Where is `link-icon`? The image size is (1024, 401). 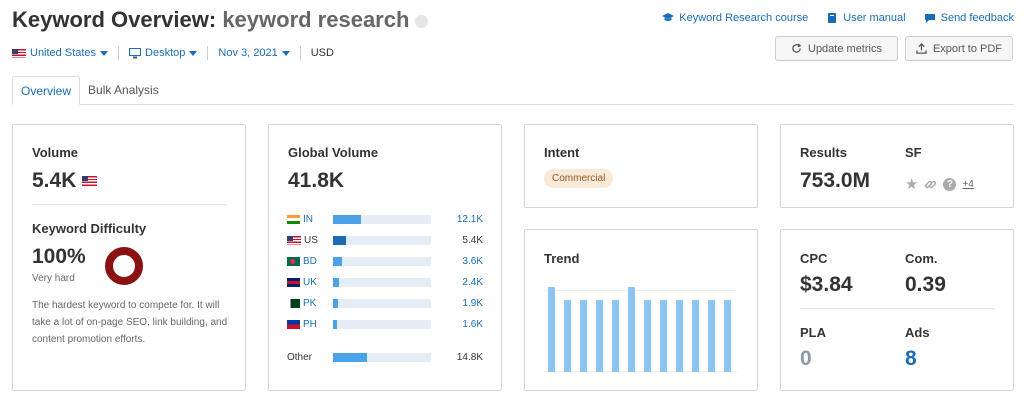 link-icon is located at coordinates (931, 184).